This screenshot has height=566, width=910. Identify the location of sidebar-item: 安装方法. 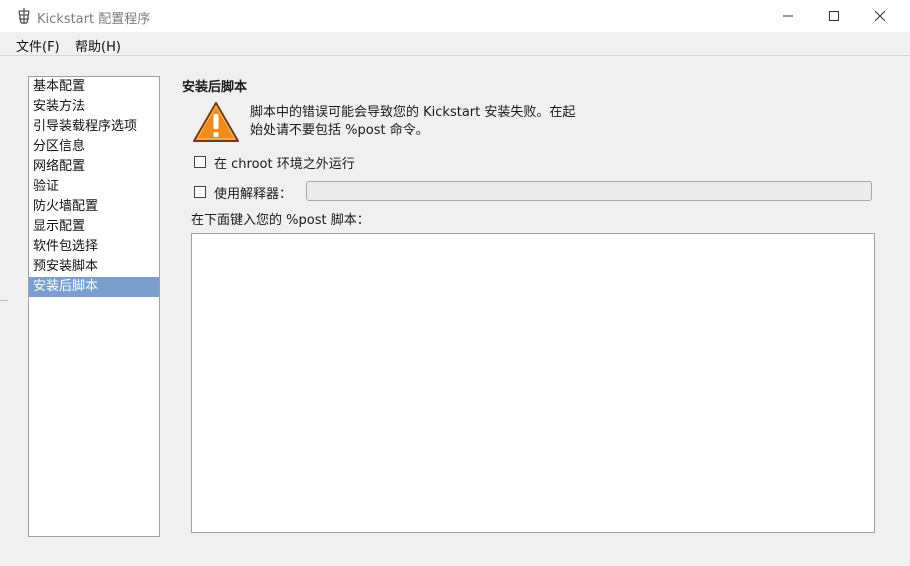
(94, 107).